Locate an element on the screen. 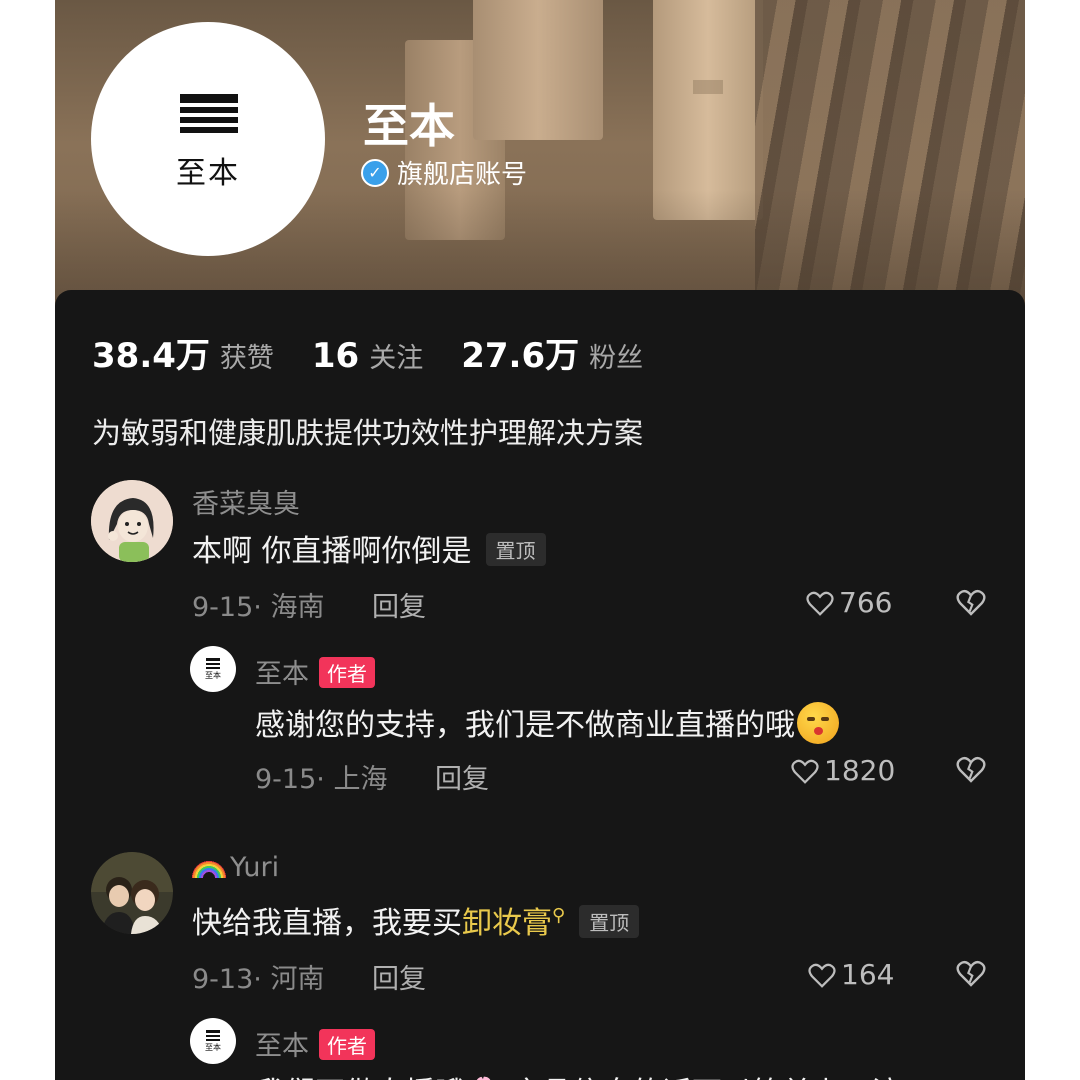  comment-text: 快给我直播，我要买卸妆膏⚲ 置顶 is located at coordinates (416, 920).